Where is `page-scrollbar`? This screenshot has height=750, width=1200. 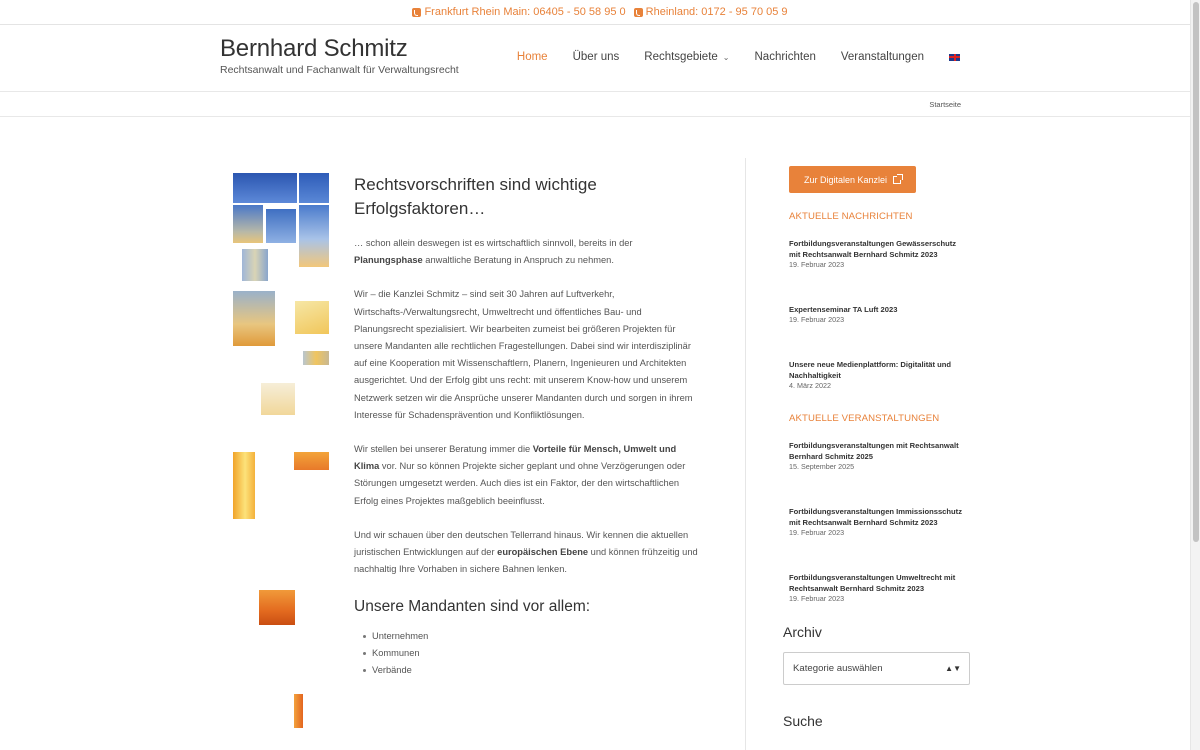
page-scrollbar is located at coordinates (1195, 375).